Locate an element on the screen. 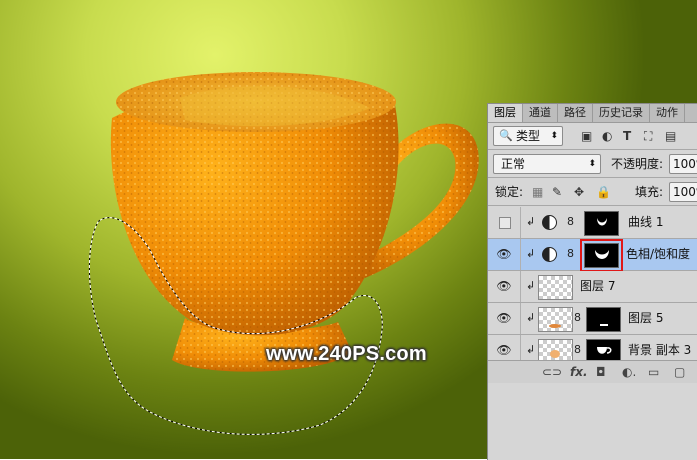 The width and height of the screenshot is (697, 460). type-filter-icon: T is located at coordinates (627, 136).